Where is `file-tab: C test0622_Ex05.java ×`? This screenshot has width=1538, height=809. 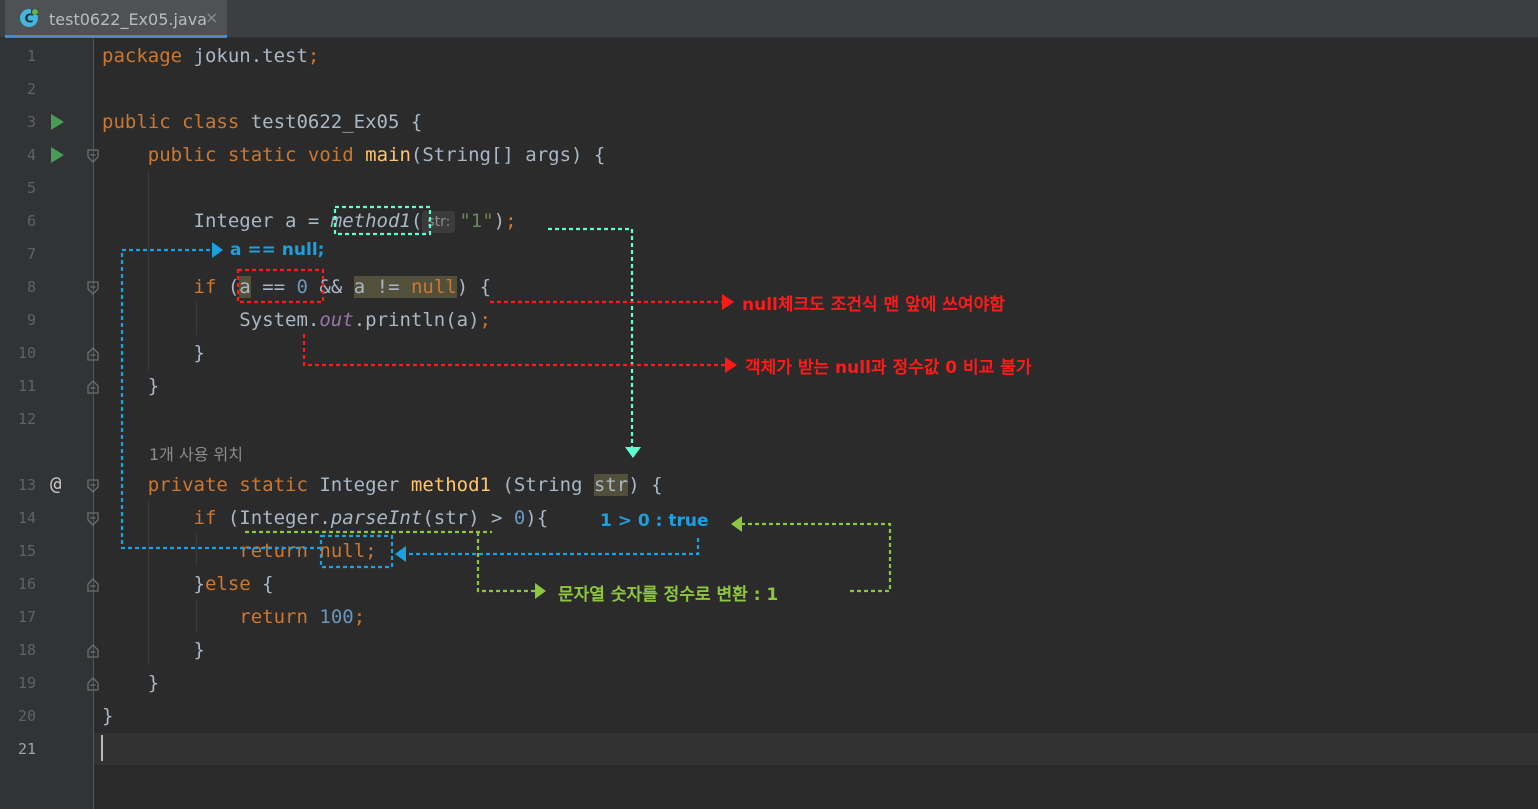
file-tab: C test0622_Ex05.java × is located at coordinates (116, 19).